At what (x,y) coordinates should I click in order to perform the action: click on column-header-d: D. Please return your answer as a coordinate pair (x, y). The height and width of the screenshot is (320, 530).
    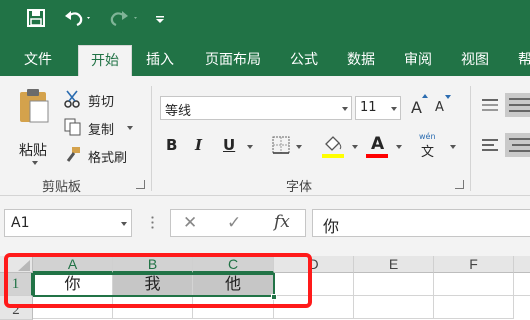
    Looking at the image, I should click on (314, 264).